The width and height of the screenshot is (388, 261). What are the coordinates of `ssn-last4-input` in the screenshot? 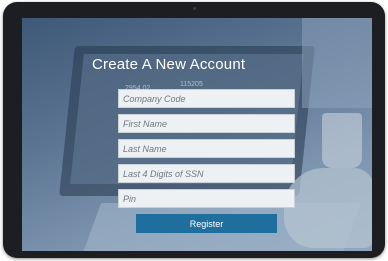 It's located at (206, 173).